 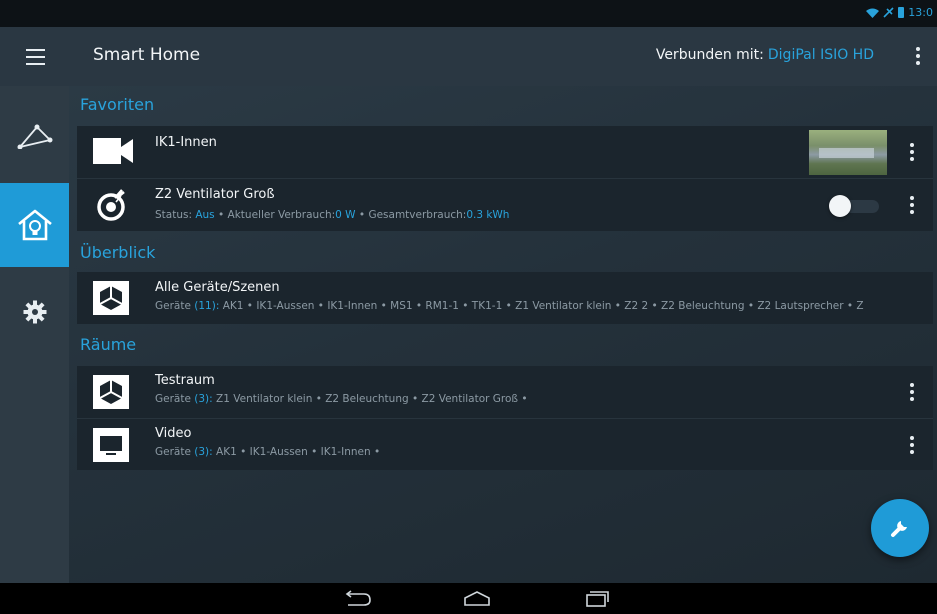 I want to click on home-outline-icon, so click(x=477, y=598).